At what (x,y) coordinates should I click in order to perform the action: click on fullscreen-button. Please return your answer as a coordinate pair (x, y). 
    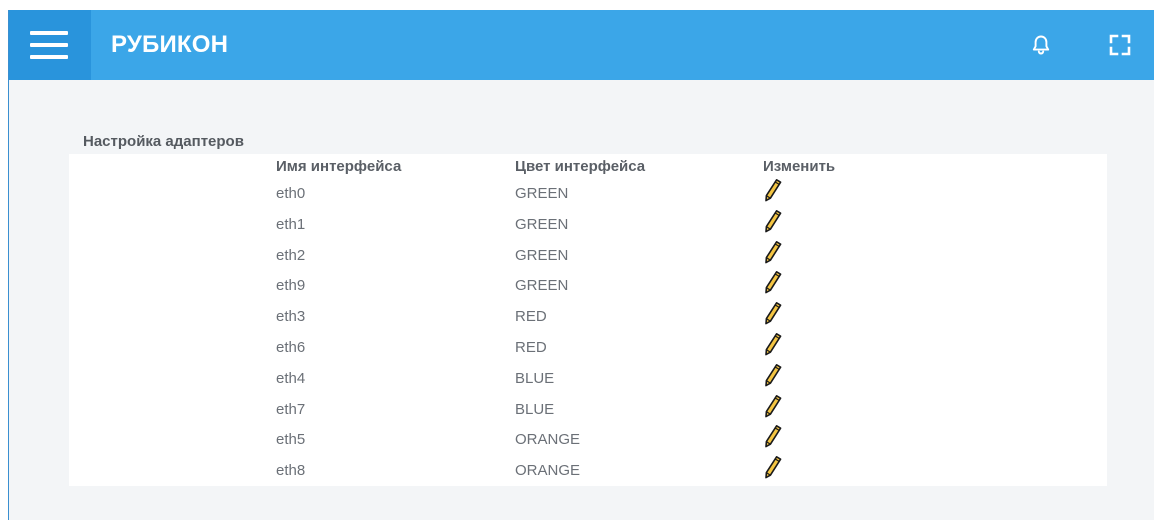
    Looking at the image, I should click on (1120, 45).